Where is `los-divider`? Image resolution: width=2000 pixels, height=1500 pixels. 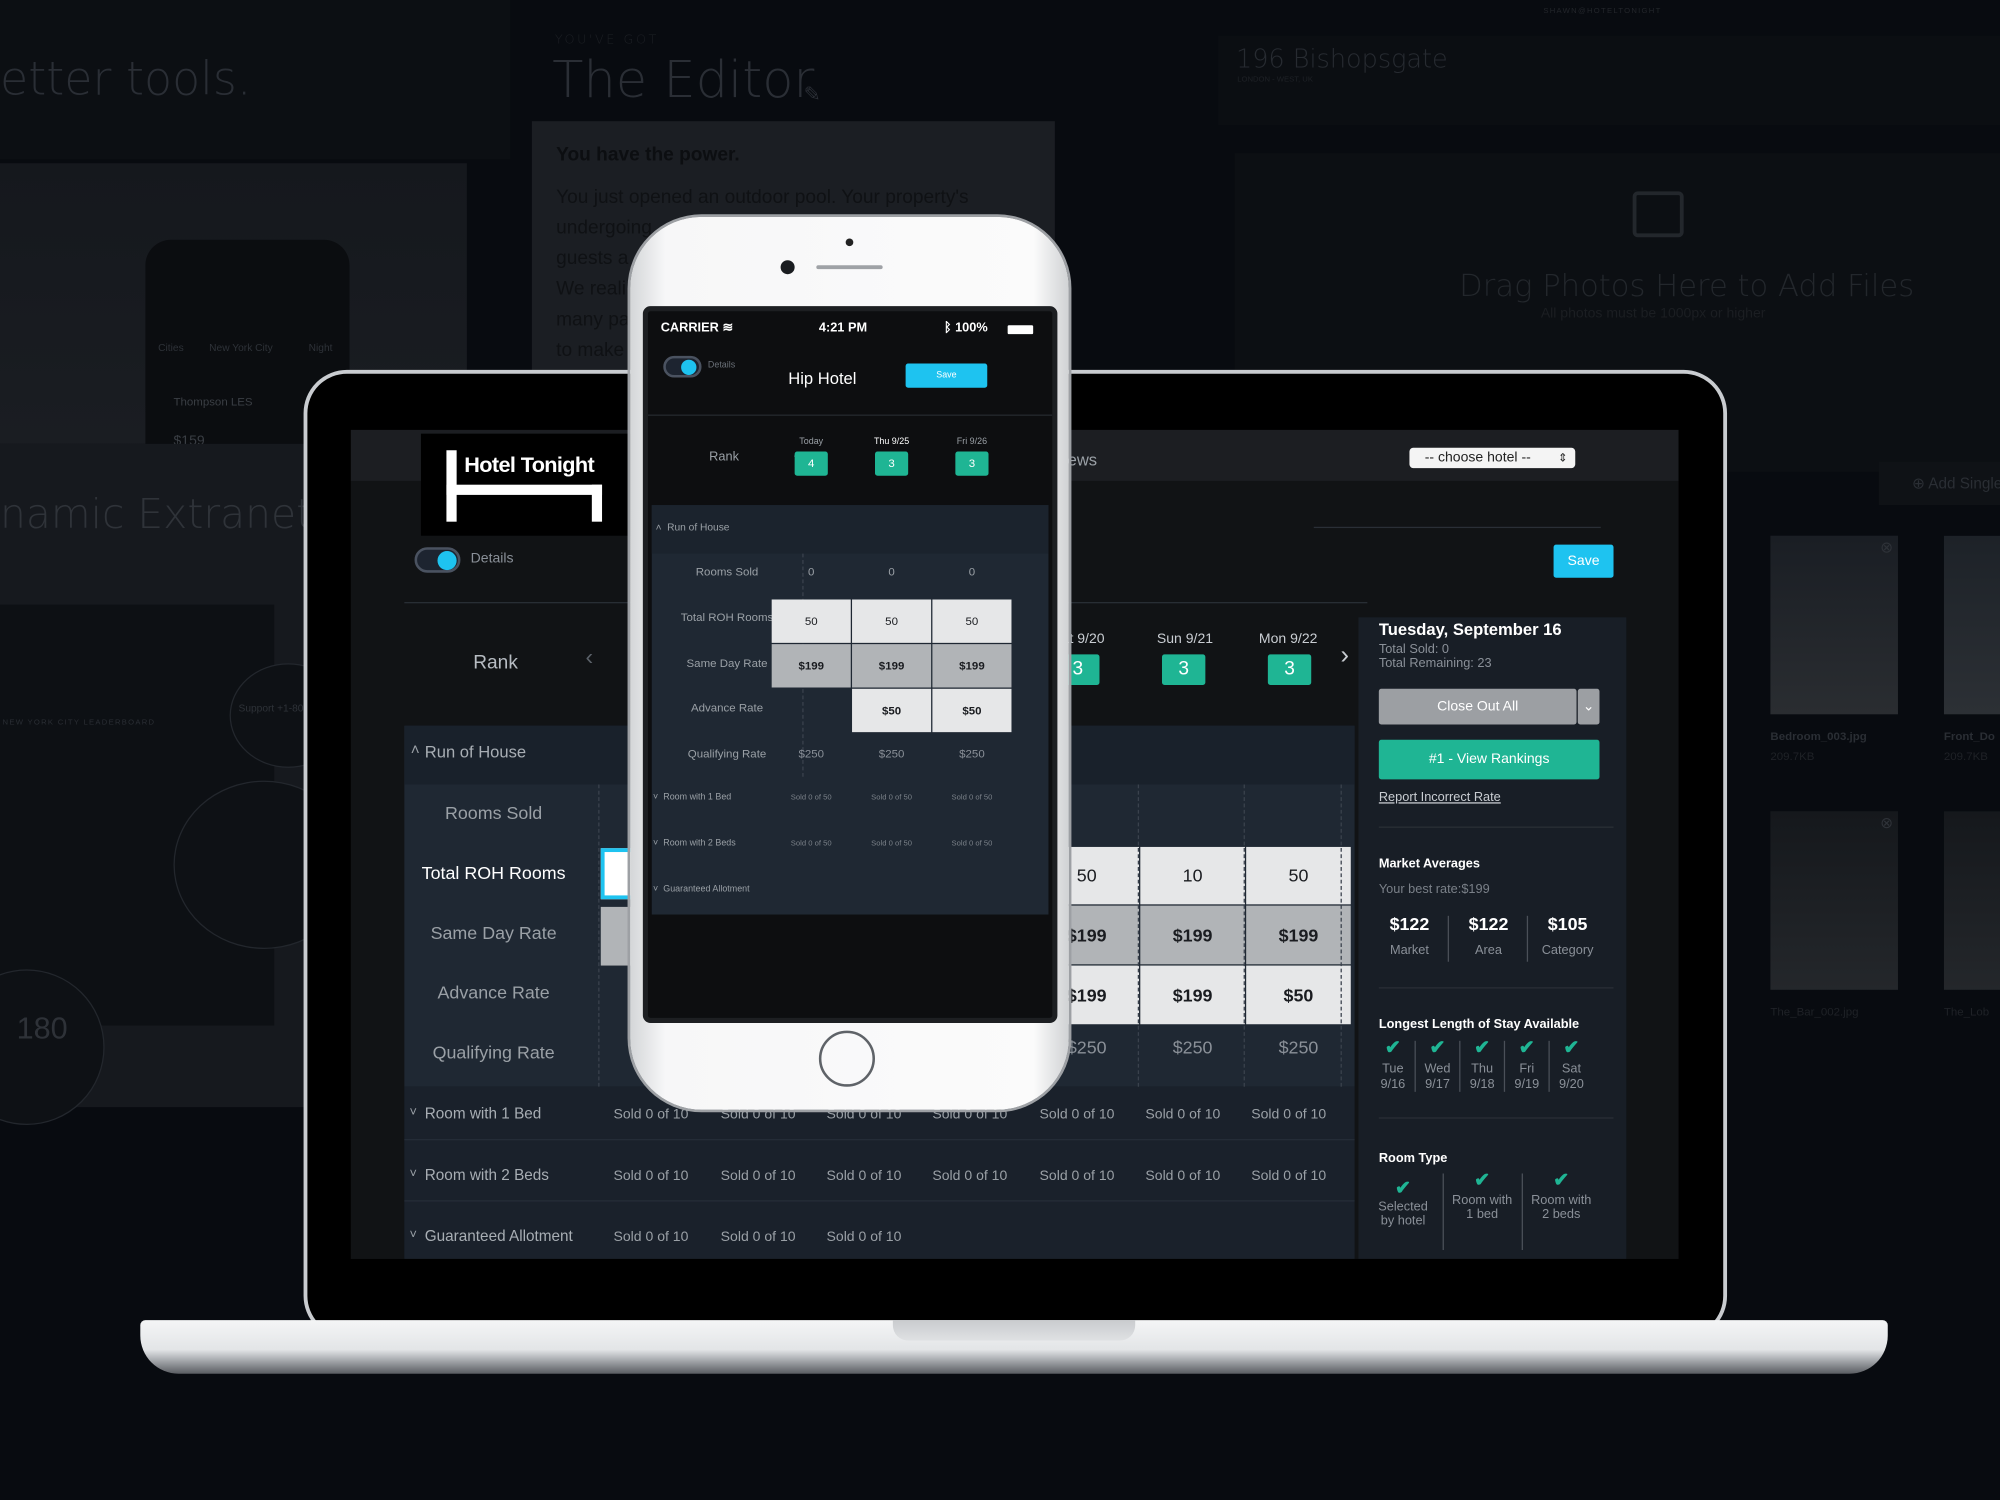 los-divider is located at coordinates (1460, 1066).